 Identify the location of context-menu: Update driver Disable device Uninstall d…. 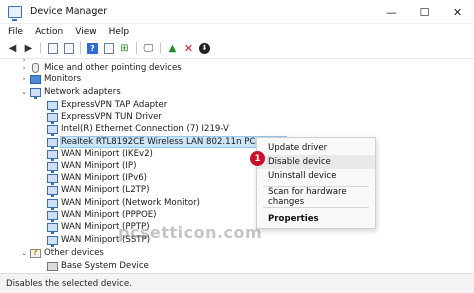
(316, 183).